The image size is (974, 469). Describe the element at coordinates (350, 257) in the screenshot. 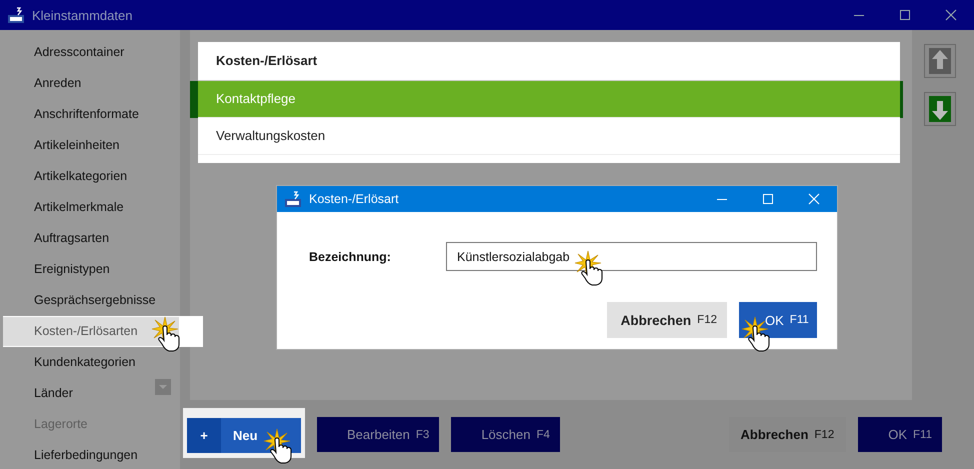

I see `field-label: Bezeichnung:` at that location.